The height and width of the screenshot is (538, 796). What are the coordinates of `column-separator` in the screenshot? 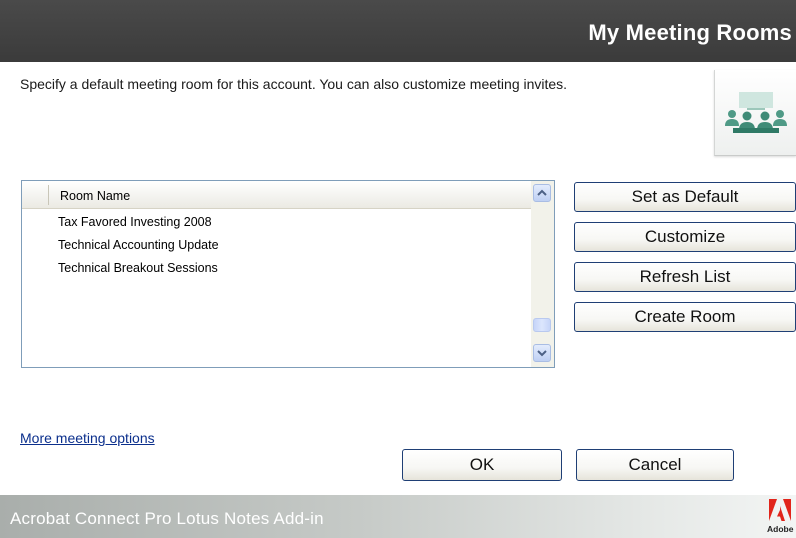 It's located at (48, 195).